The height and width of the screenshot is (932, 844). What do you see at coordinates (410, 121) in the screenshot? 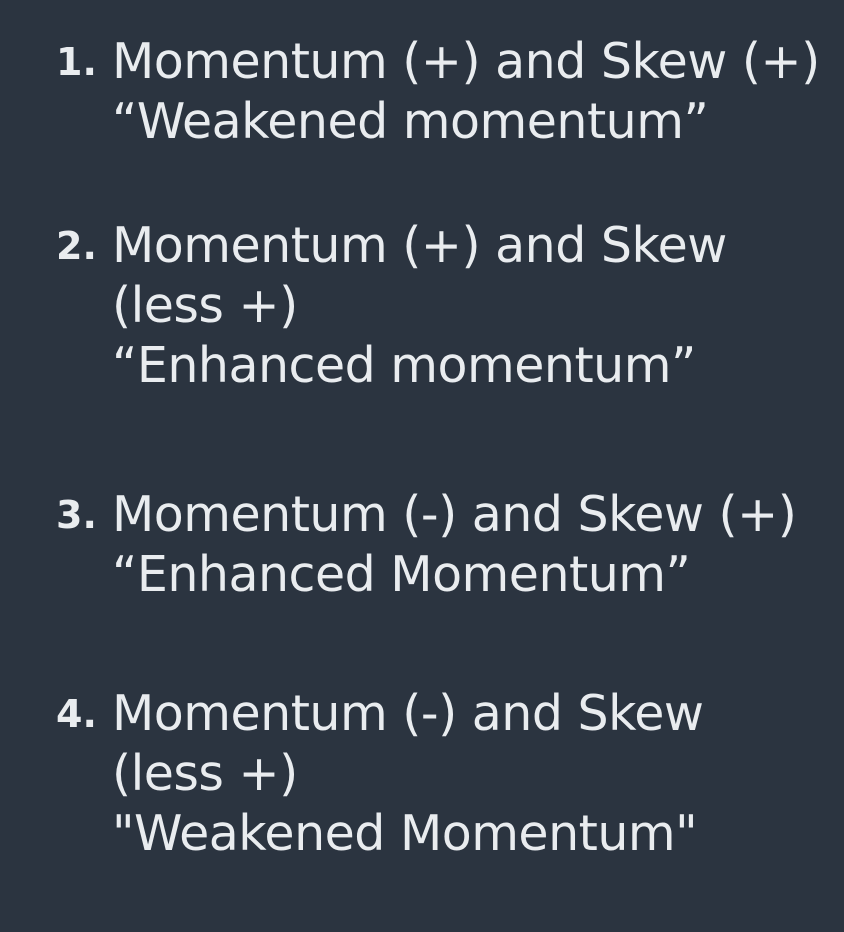
I see `item-label: “Weakened momentum”` at bounding box center [410, 121].